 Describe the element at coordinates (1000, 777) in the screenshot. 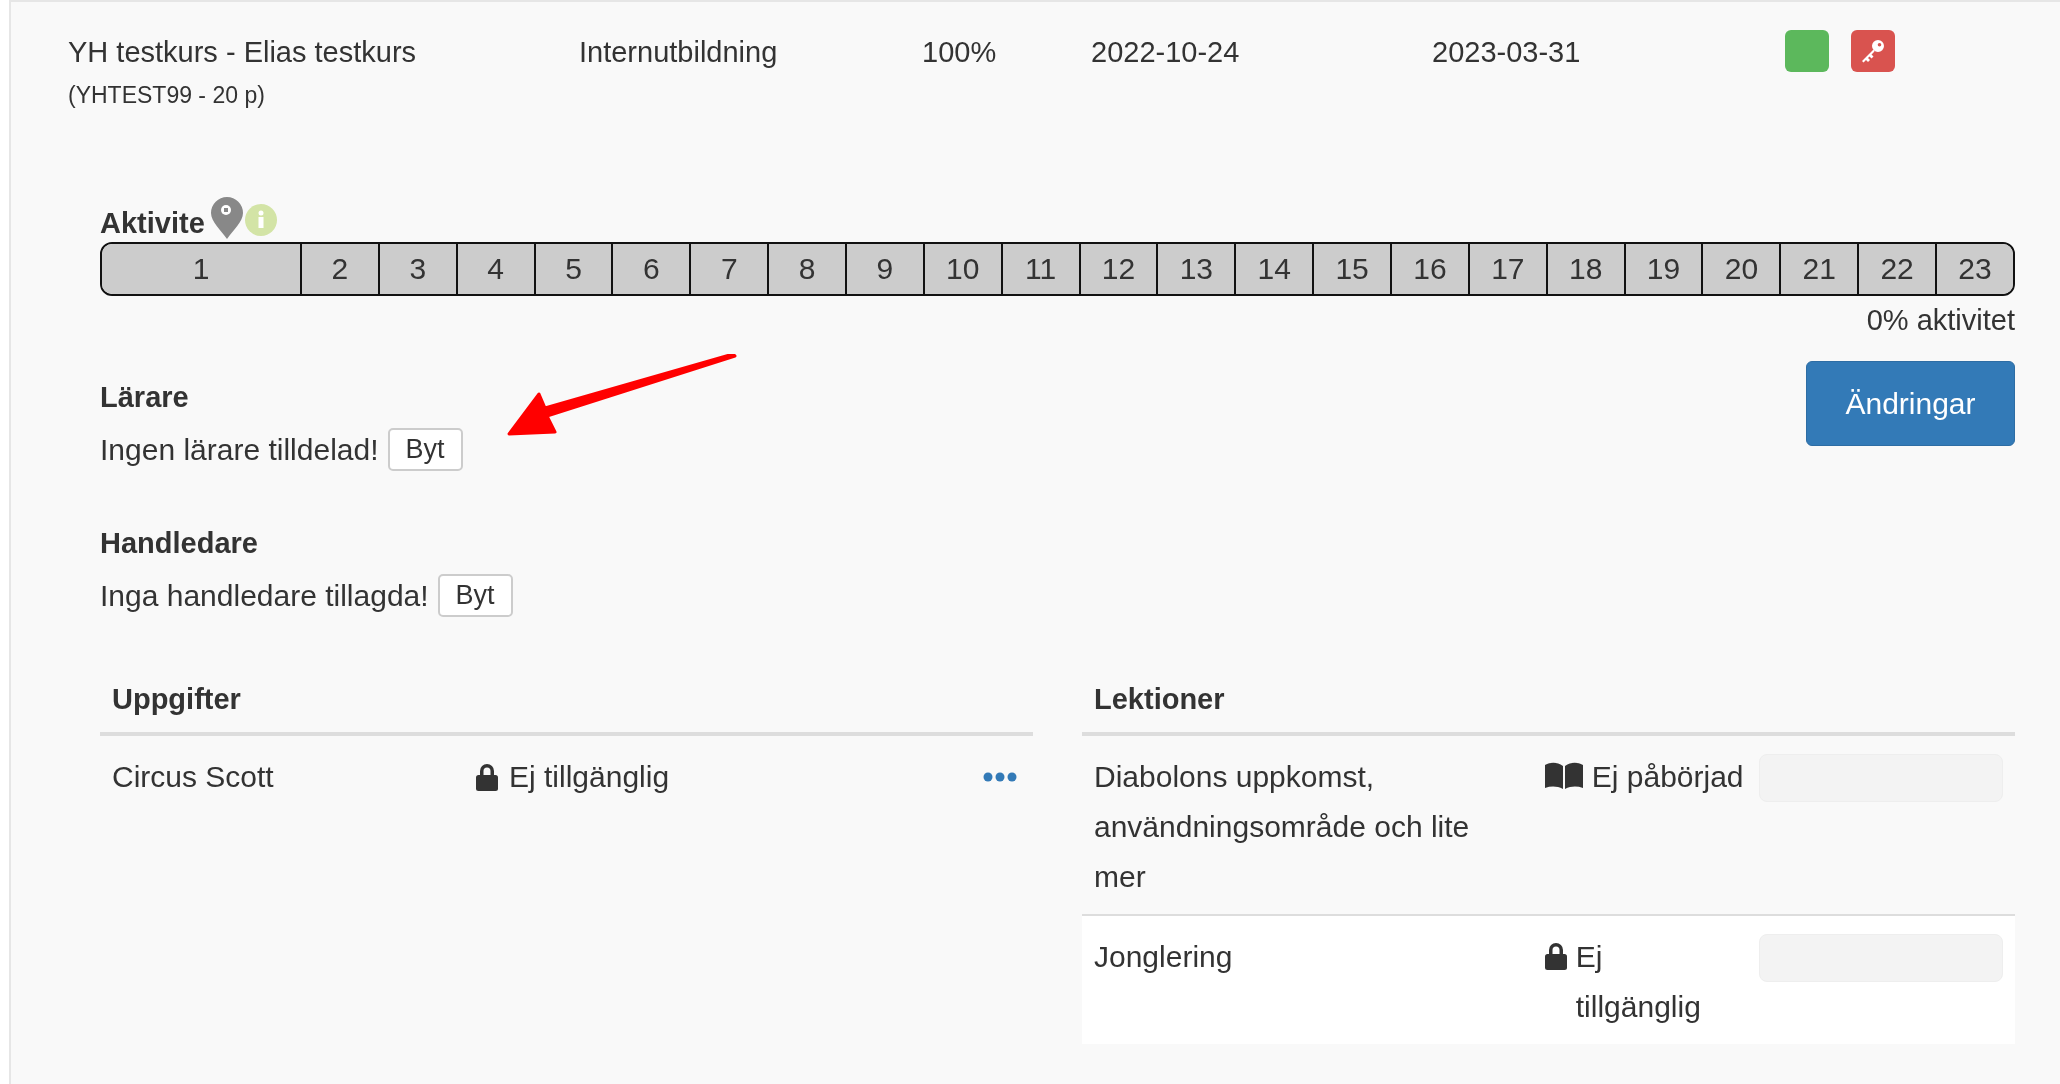

I see `more-icon` at that location.